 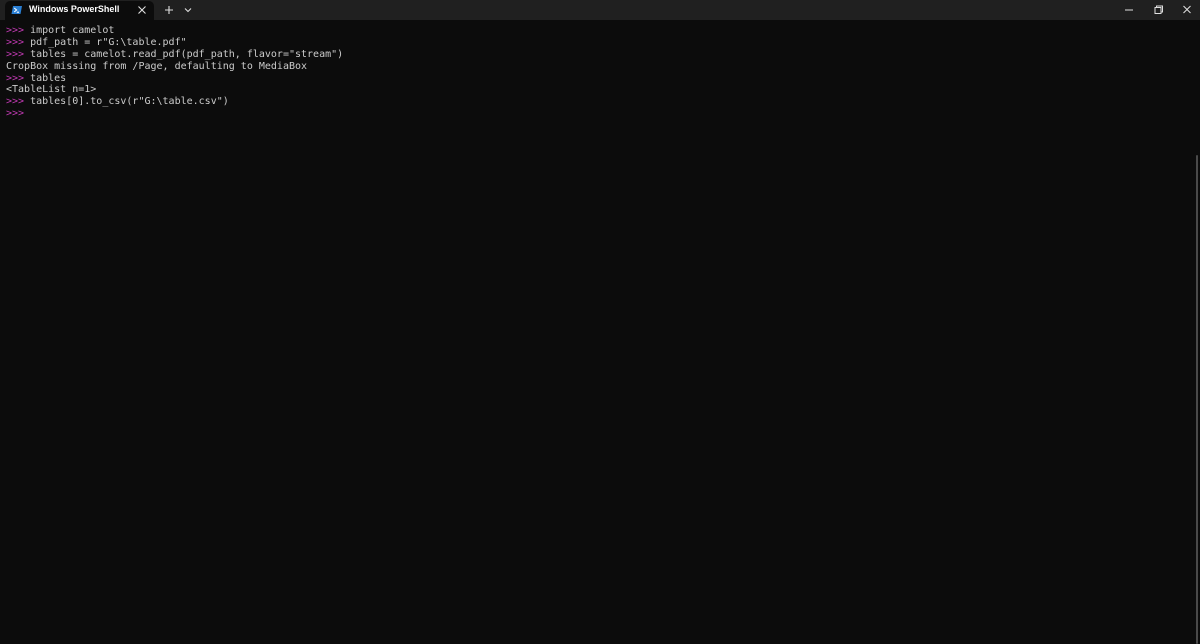 I want to click on title-bar: Windows PowerShell, so click(x=600, y=10).